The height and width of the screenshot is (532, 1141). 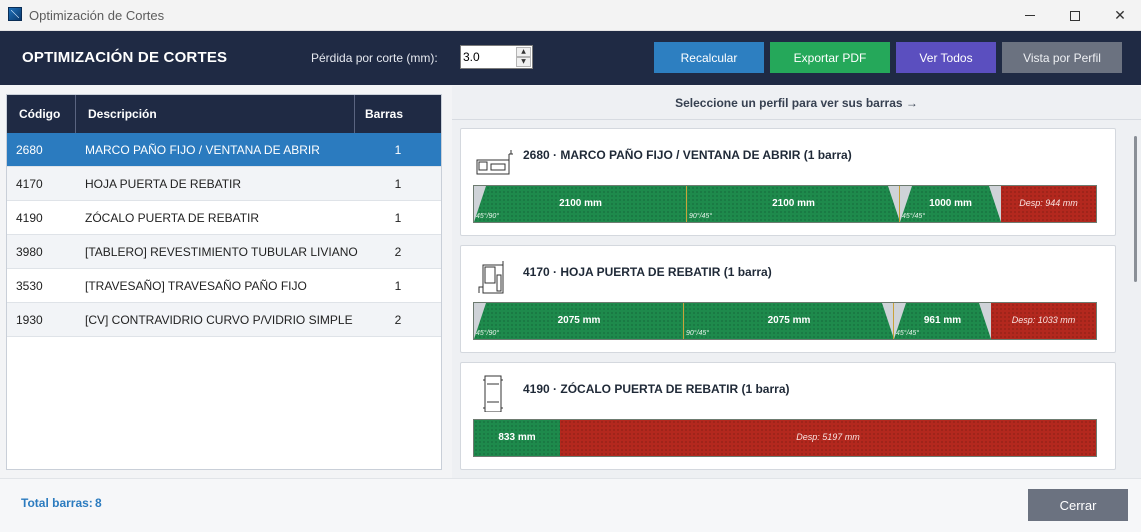 I want to click on waste-segment: Desp: 1033 mm, so click(x=1043, y=321).